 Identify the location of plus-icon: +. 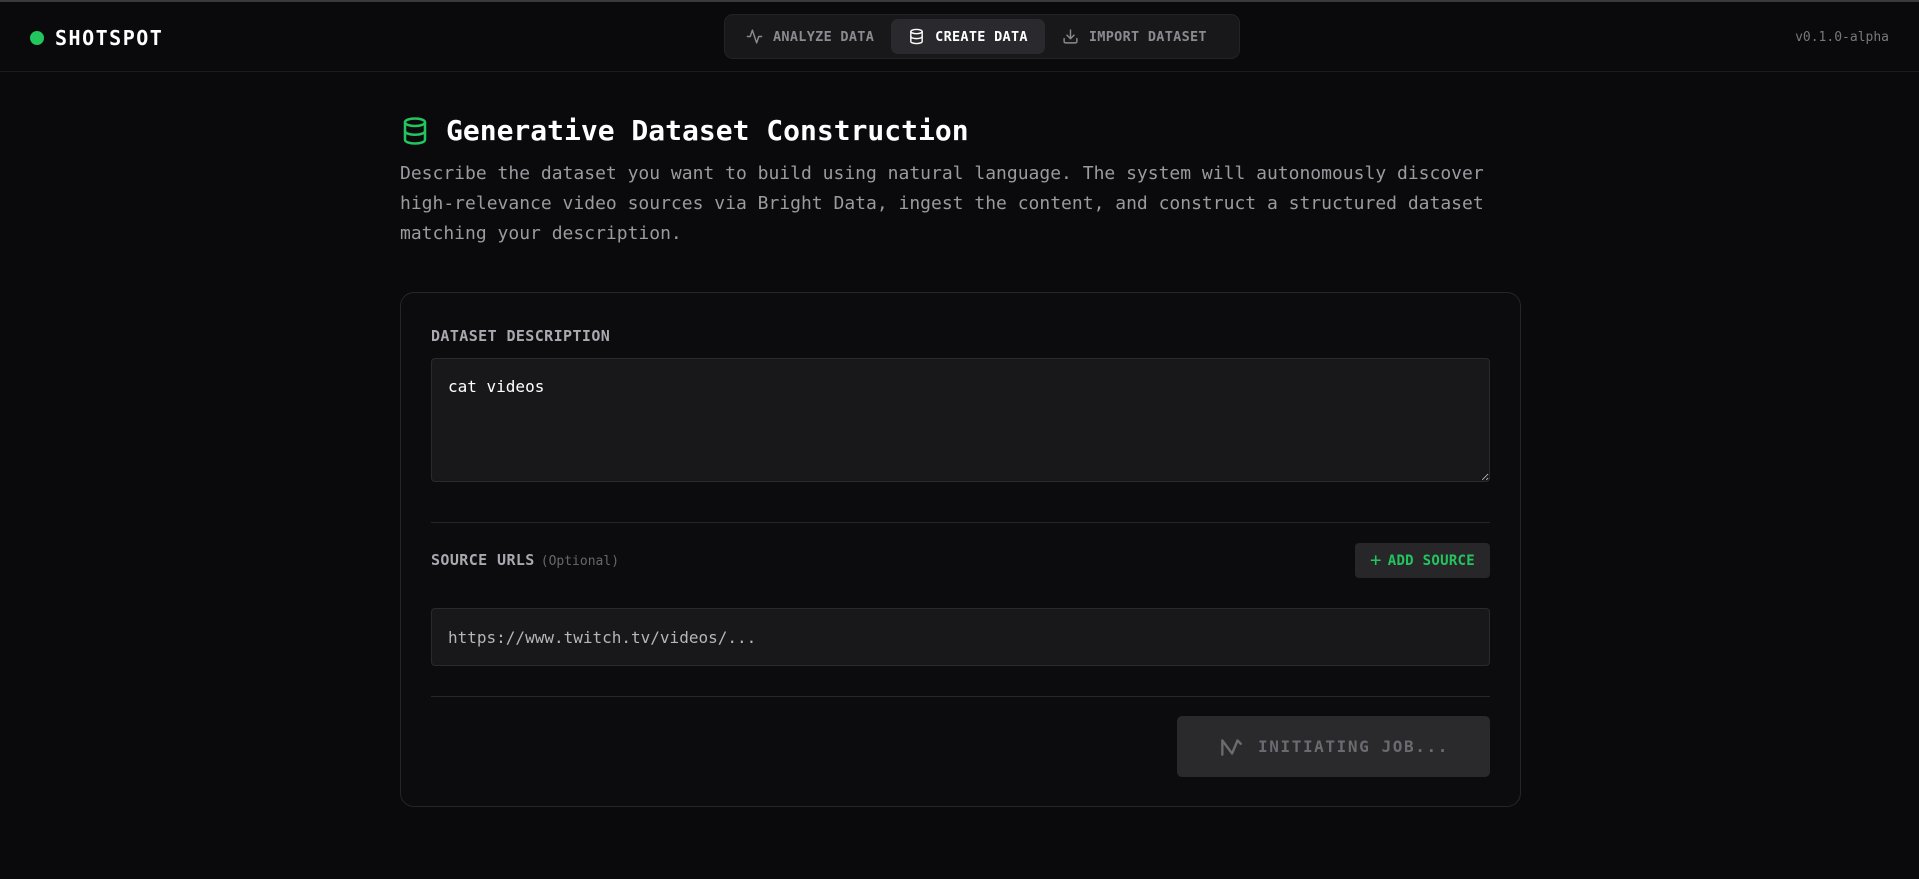
(1375, 560).